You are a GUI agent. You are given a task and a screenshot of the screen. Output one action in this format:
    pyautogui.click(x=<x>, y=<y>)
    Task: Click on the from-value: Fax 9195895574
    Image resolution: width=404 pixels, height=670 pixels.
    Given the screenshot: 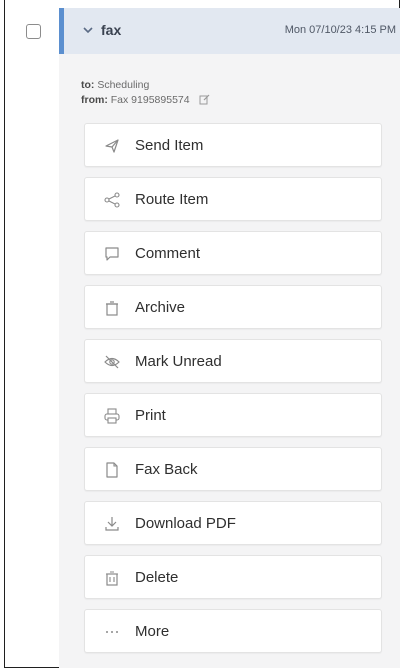 What is the action you would take?
    pyautogui.click(x=150, y=100)
    